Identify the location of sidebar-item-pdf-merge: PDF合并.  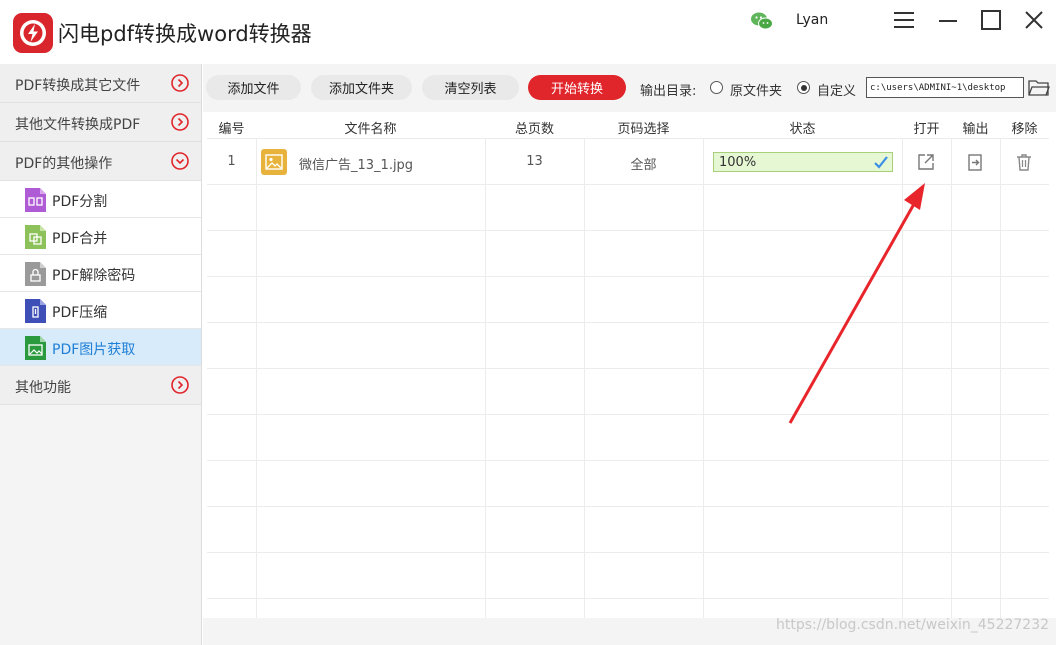
(100, 236).